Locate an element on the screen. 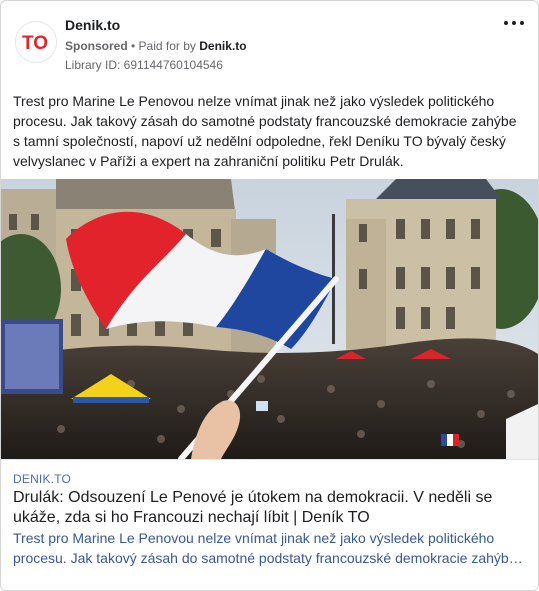 The image size is (539, 591). sponsored-label: Sponsored is located at coordinates (96, 46).